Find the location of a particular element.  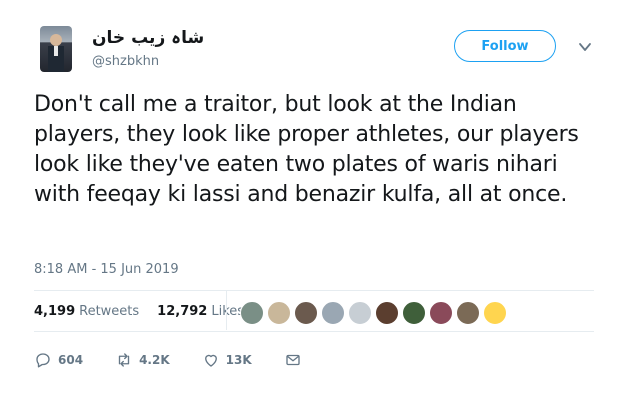

tweet-stats: 4,199 Retweets 12,792 Likes is located at coordinates (139, 311).